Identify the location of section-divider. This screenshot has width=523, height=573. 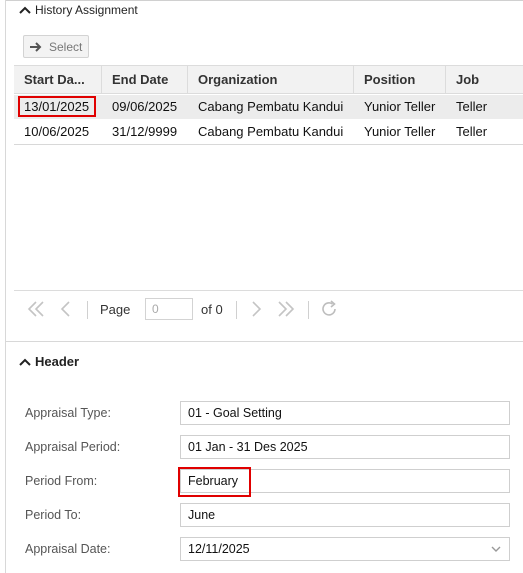
(264, 341).